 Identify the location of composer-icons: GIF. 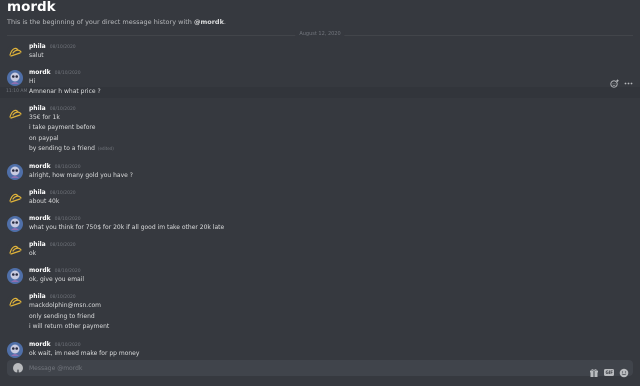
(609, 372).